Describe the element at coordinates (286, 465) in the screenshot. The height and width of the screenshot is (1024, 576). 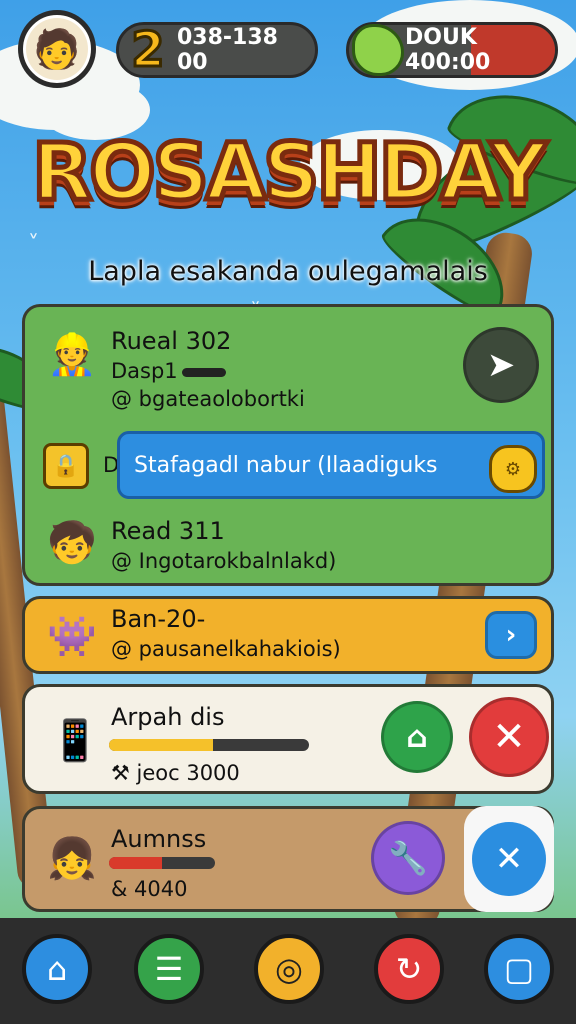
I see `banner-text: Stafagadl nabur (Ilaadiguks` at that location.